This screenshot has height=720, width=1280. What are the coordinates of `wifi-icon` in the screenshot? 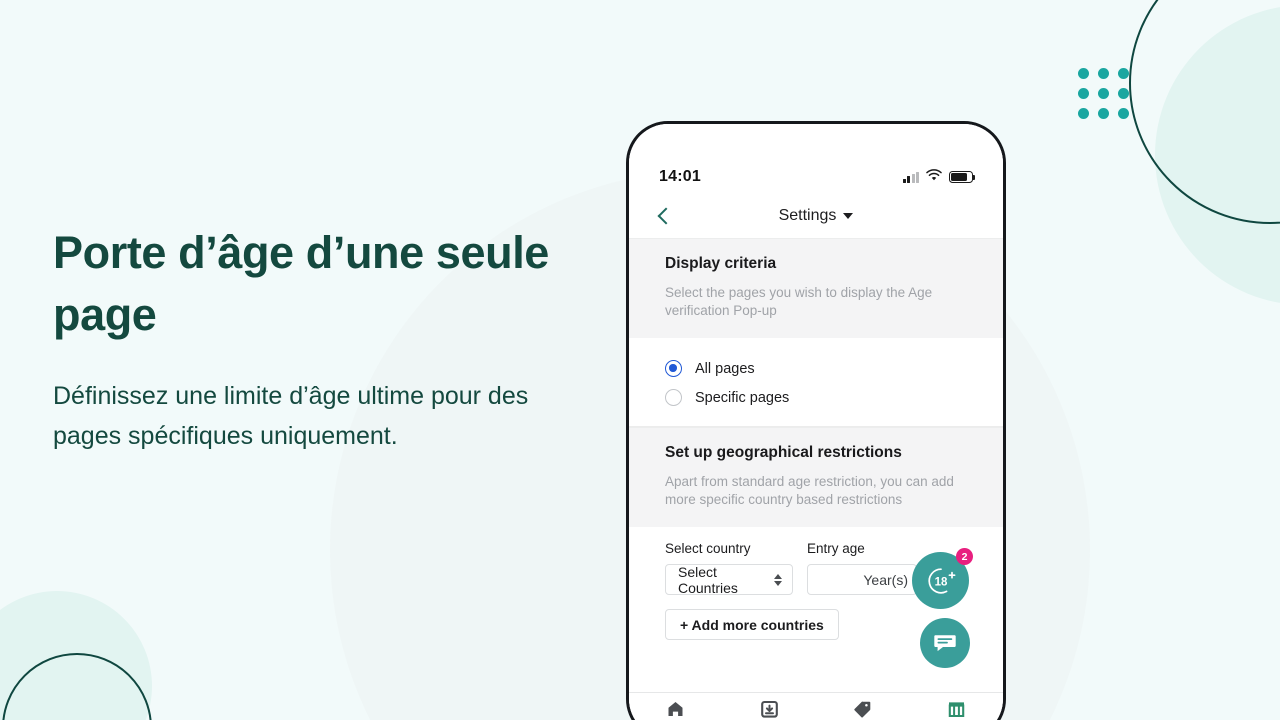 It's located at (934, 177).